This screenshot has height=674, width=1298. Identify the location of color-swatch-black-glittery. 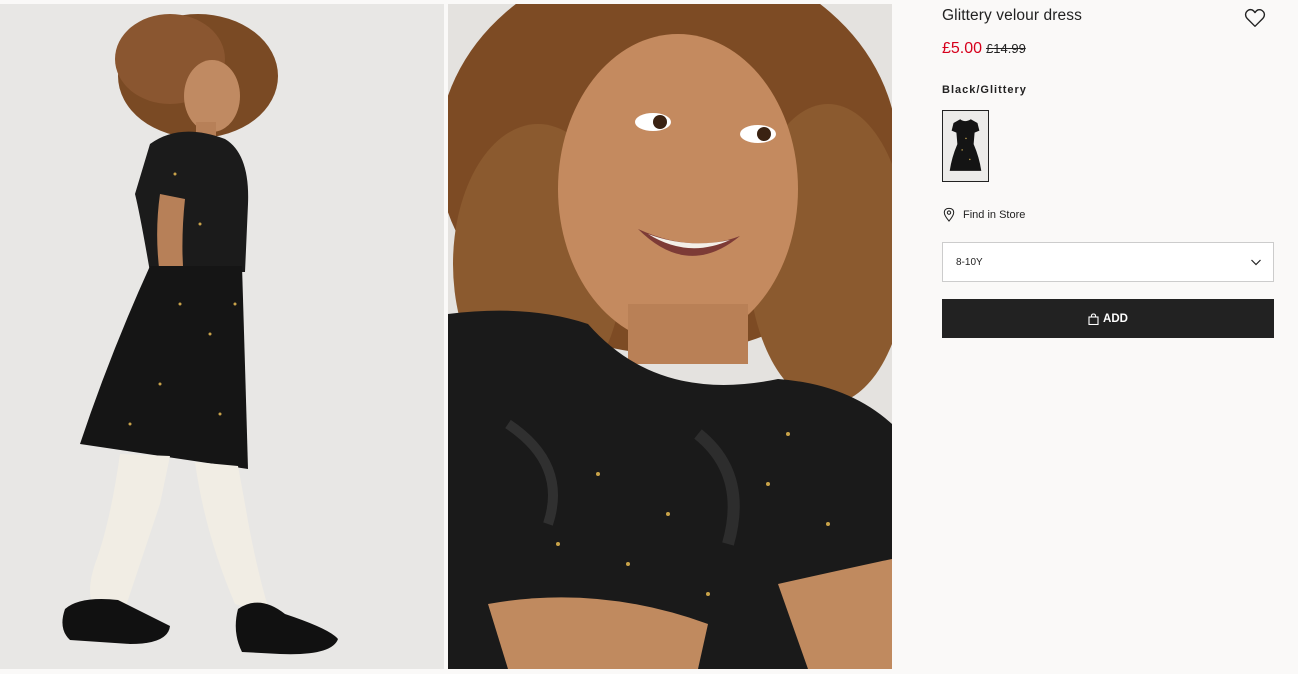
(965, 146).